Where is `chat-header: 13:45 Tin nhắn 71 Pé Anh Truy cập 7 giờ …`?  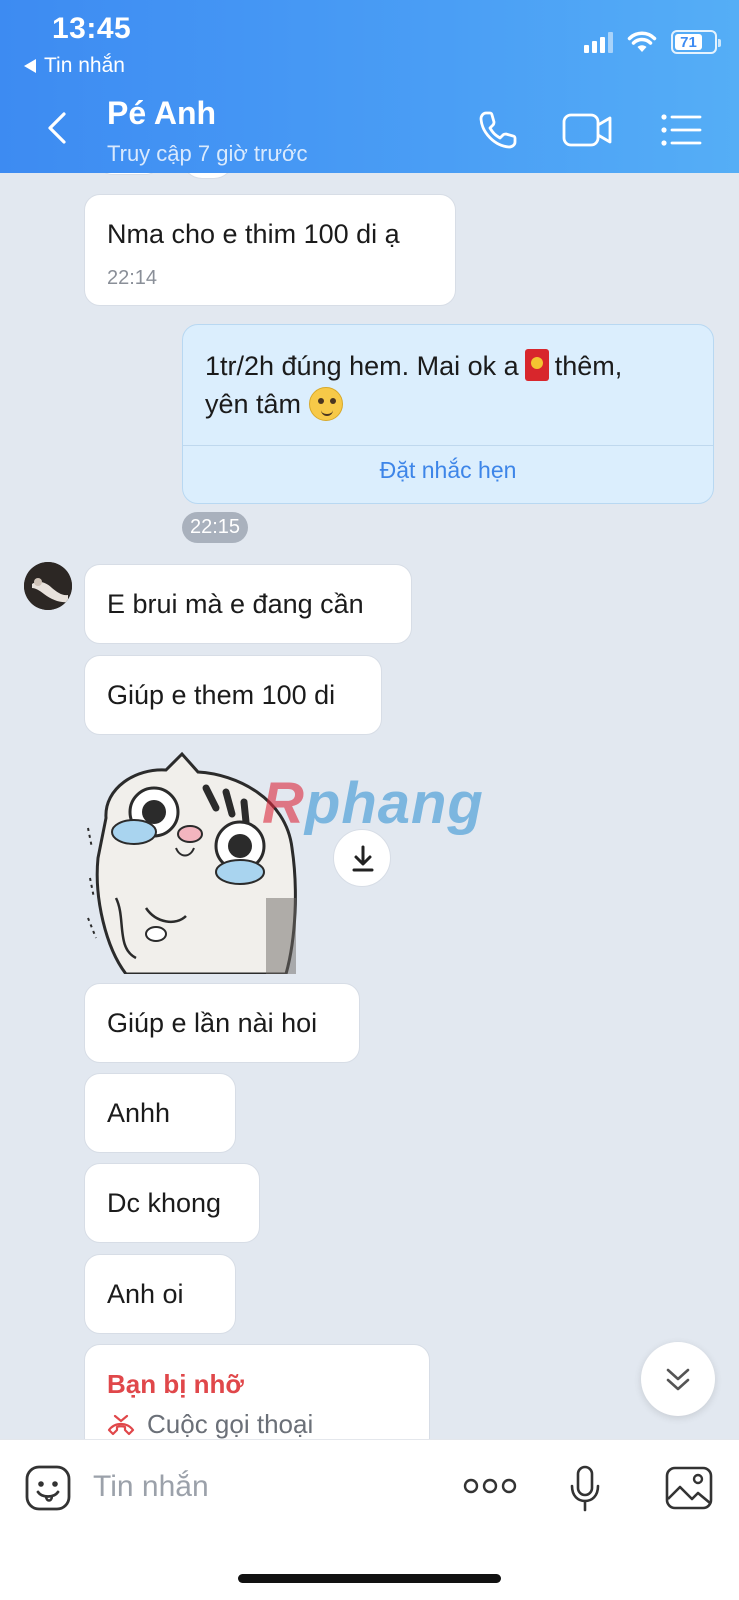
chat-header: 13:45 Tin nhắn 71 Pé Anh Truy cập 7 giờ … is located at coordinates (369, 86).